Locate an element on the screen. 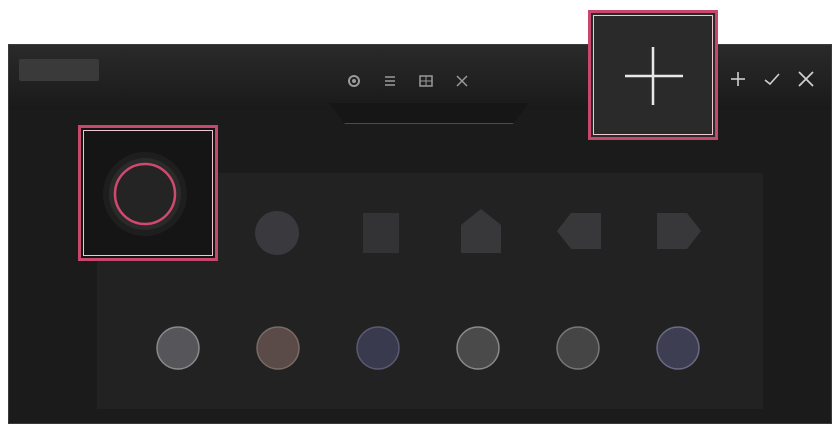 Image resolution: width=839 pixels, height=432 pixels. shape-pentagon is located at coordinates (481, 233).